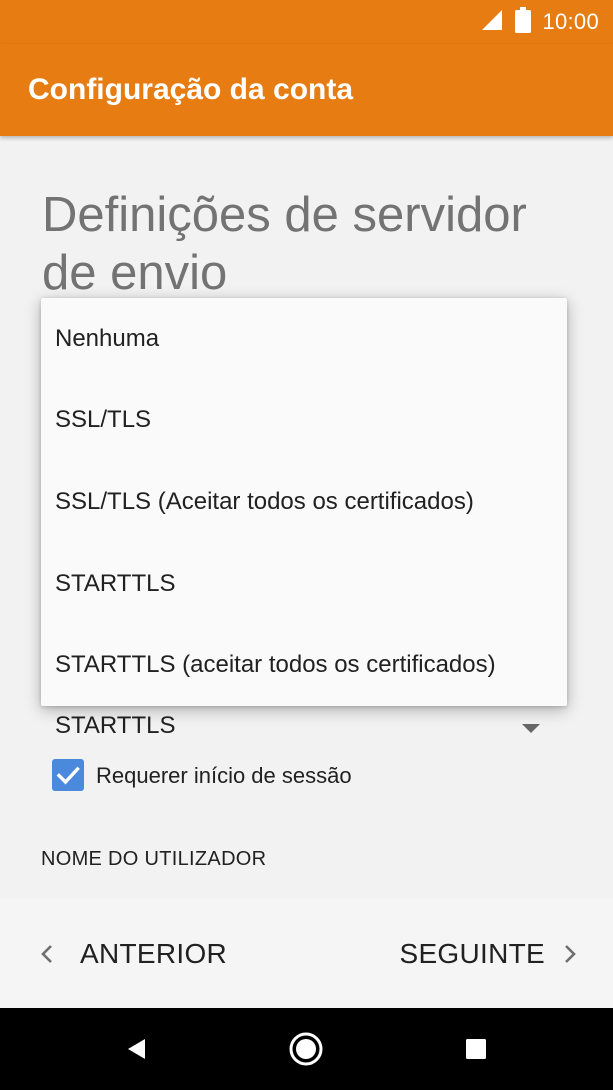 This screenshot has width=613, height=1090. What do you see at coordinates (304, 584) in the screenshot?
I see `option-starttls: STARTTLS` at bounding box center [304, 584].